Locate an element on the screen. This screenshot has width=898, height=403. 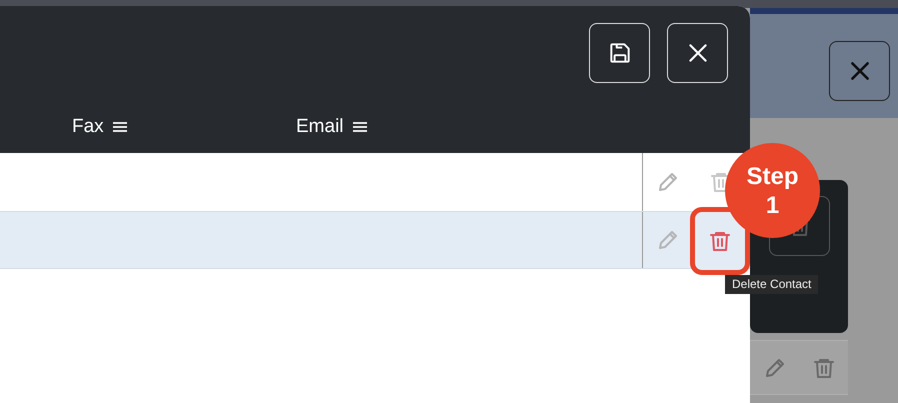
step-number: 1 is located at coordinates (773, 205).